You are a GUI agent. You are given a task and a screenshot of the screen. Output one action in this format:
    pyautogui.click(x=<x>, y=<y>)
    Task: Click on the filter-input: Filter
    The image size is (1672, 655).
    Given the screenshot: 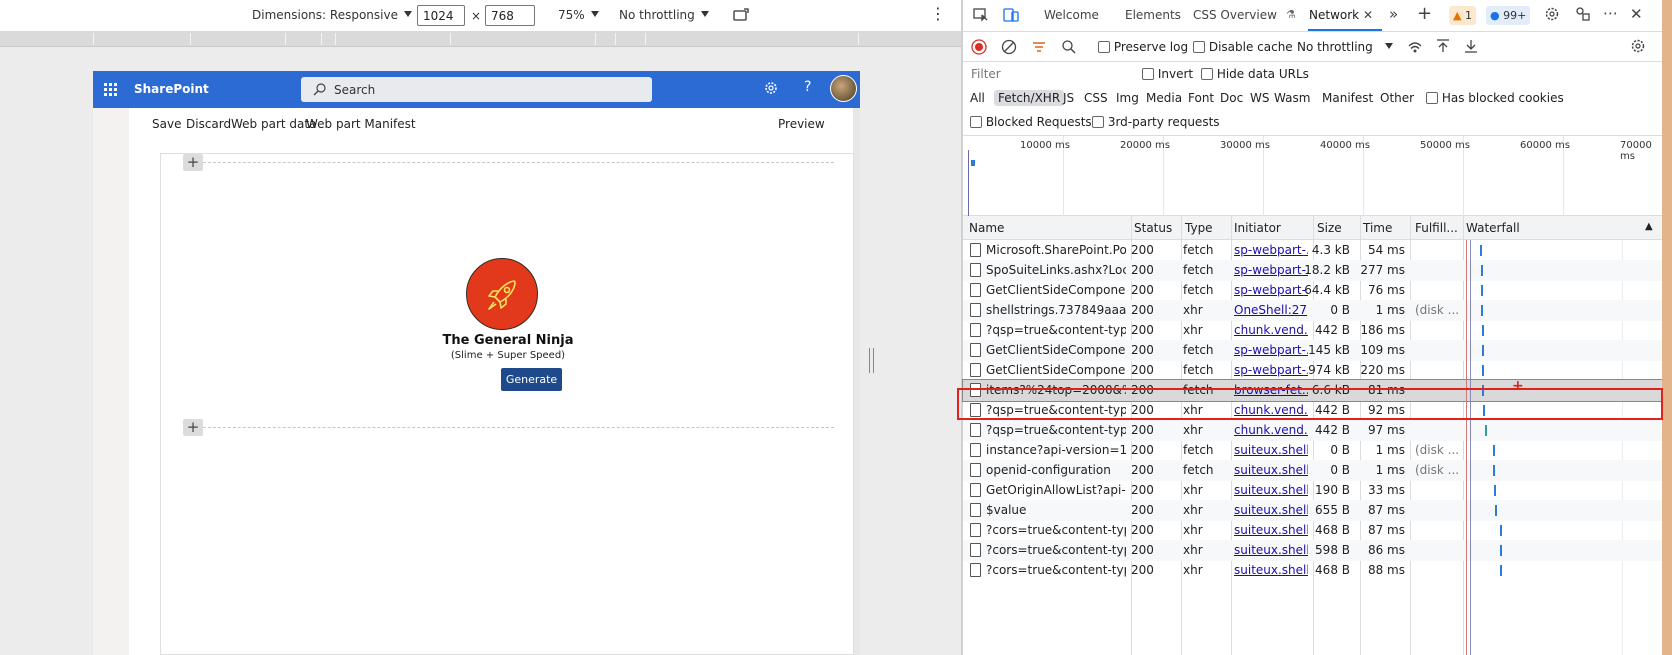 What is the action you would take?
    pyautogui.click(x=1046, y=74)
    